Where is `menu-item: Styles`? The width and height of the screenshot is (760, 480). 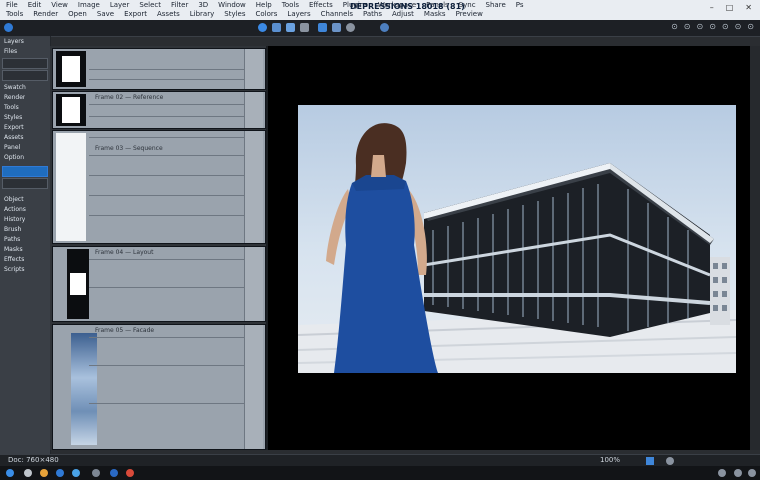
menu-item: Styles is located at coordinates (234, 14).